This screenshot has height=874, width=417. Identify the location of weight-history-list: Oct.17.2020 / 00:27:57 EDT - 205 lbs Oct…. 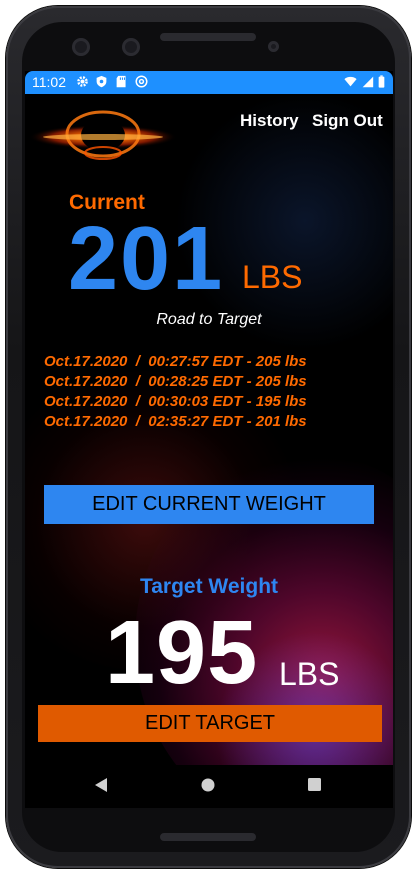
(175, 392).